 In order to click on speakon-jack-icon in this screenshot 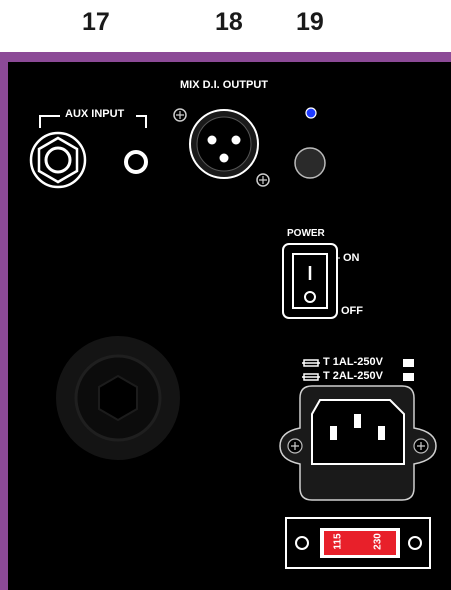, I will do `click(118, 398)`.